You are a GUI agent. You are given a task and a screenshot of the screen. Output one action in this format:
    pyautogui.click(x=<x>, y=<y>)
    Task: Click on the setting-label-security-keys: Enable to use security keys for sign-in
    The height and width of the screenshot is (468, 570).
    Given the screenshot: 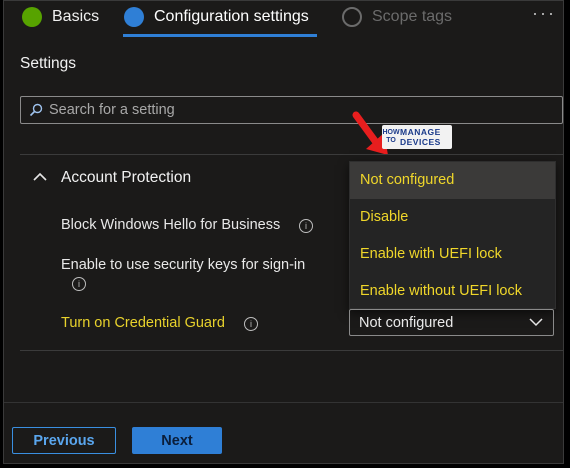 What is the action you would take?
    pyautogui.click(x=183, y=265)
    